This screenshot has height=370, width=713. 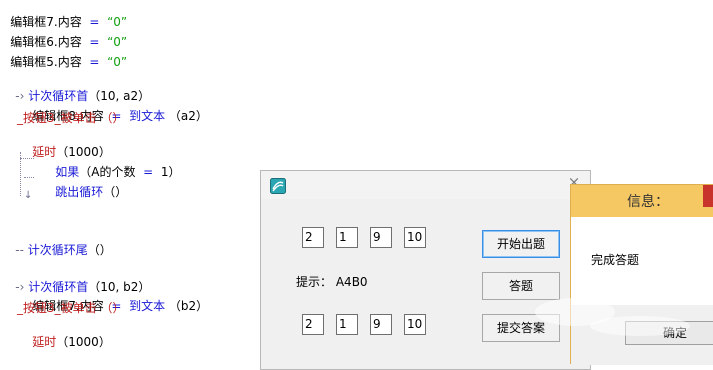 What do you see at coordinates (641, 274) in the screenshot?
I see `message-dialog: 信息： × 完成答题 确定` at bounding box center [641, 274].